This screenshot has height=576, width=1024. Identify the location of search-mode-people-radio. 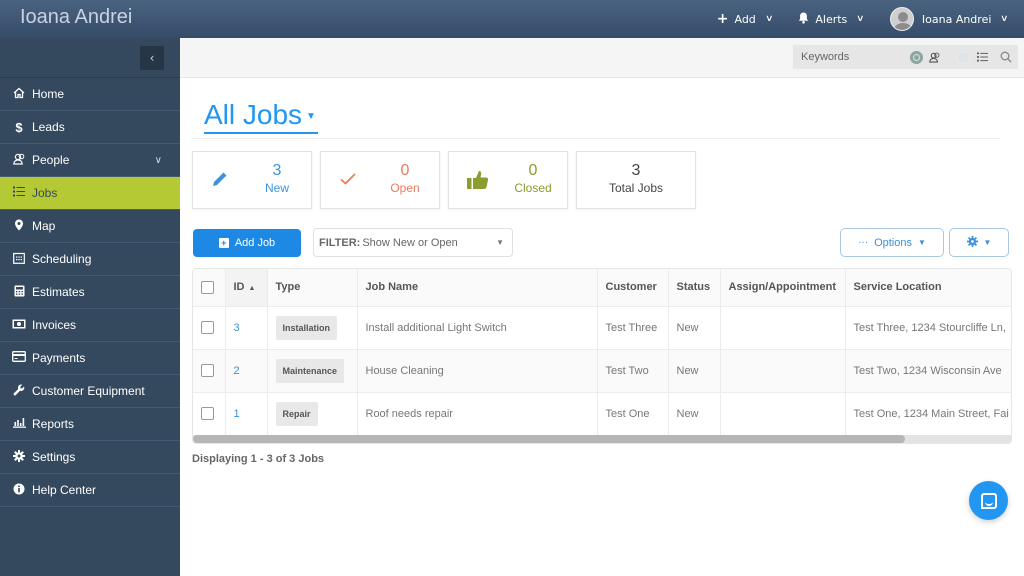
(916, 57).